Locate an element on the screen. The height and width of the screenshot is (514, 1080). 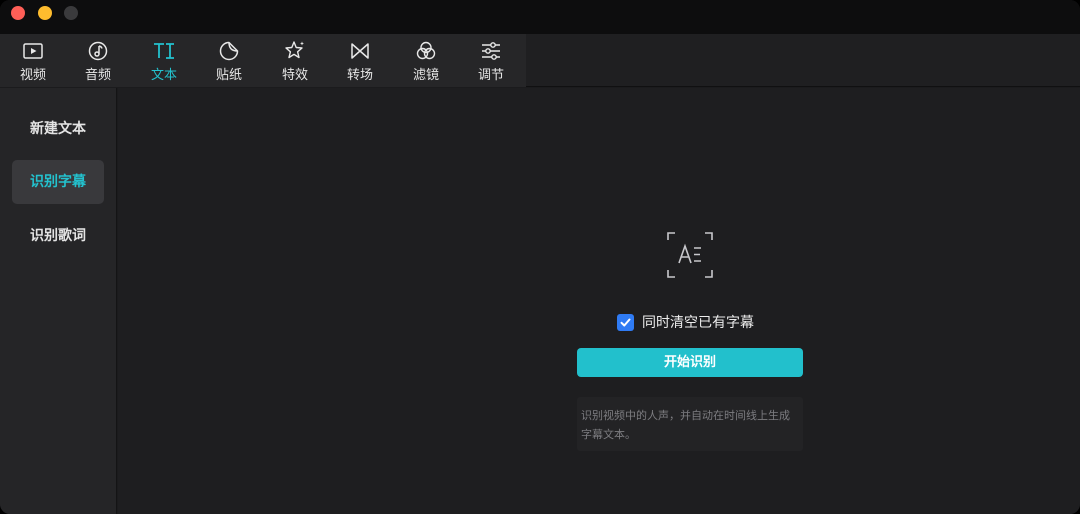
tab-label: 贴纸 is located at coordinates (228, 75).